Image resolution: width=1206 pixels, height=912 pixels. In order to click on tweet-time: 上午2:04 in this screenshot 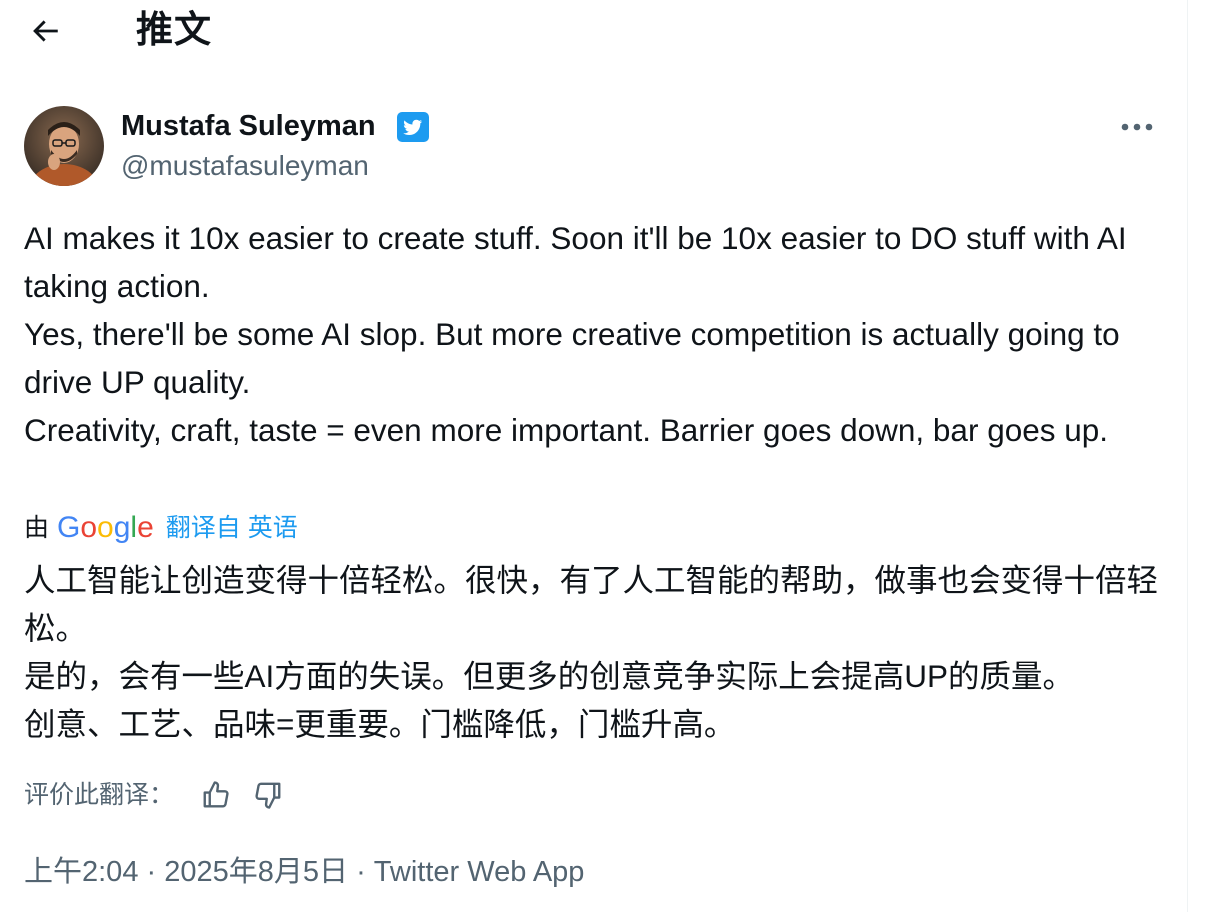, I will do `click(81, 872)`.